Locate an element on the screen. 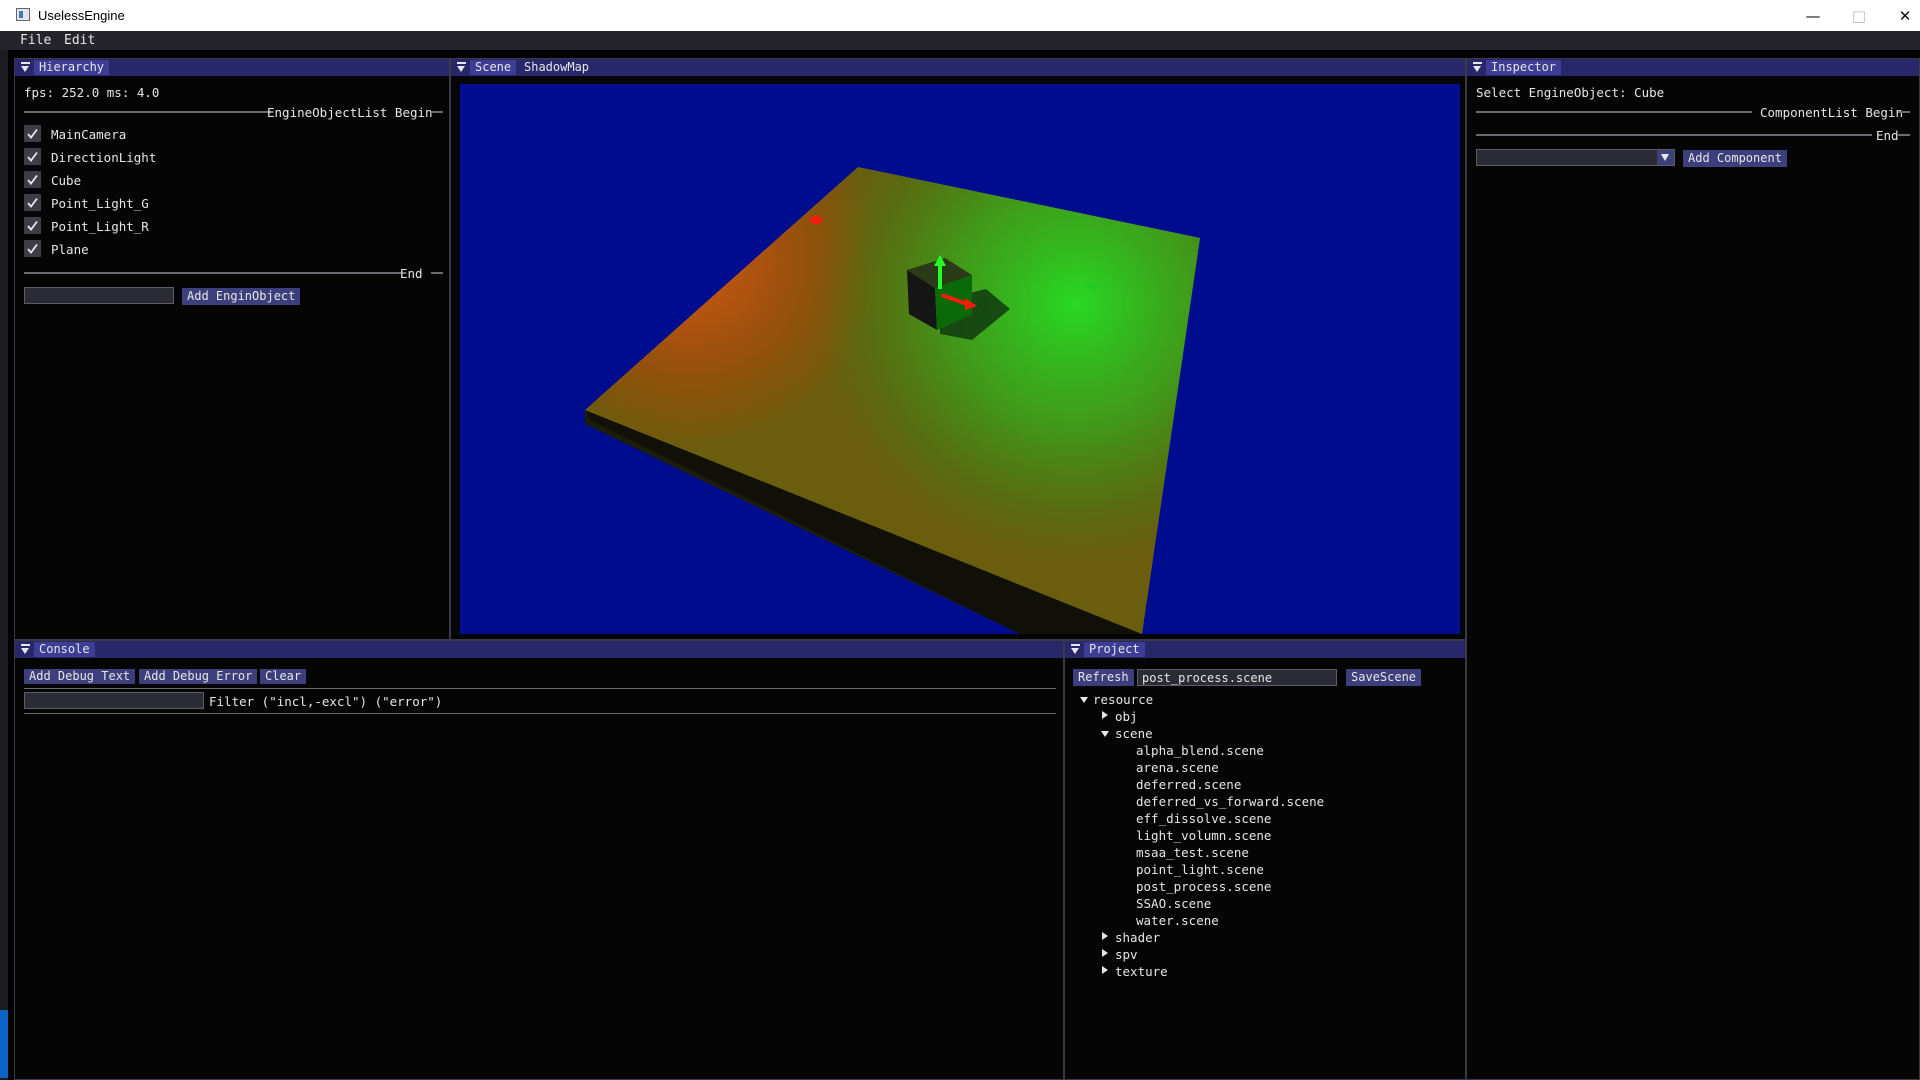 This screenshot has height=1080, width=1920. object-label-maincamera: MainCamera is located at coordinates (88, 134).